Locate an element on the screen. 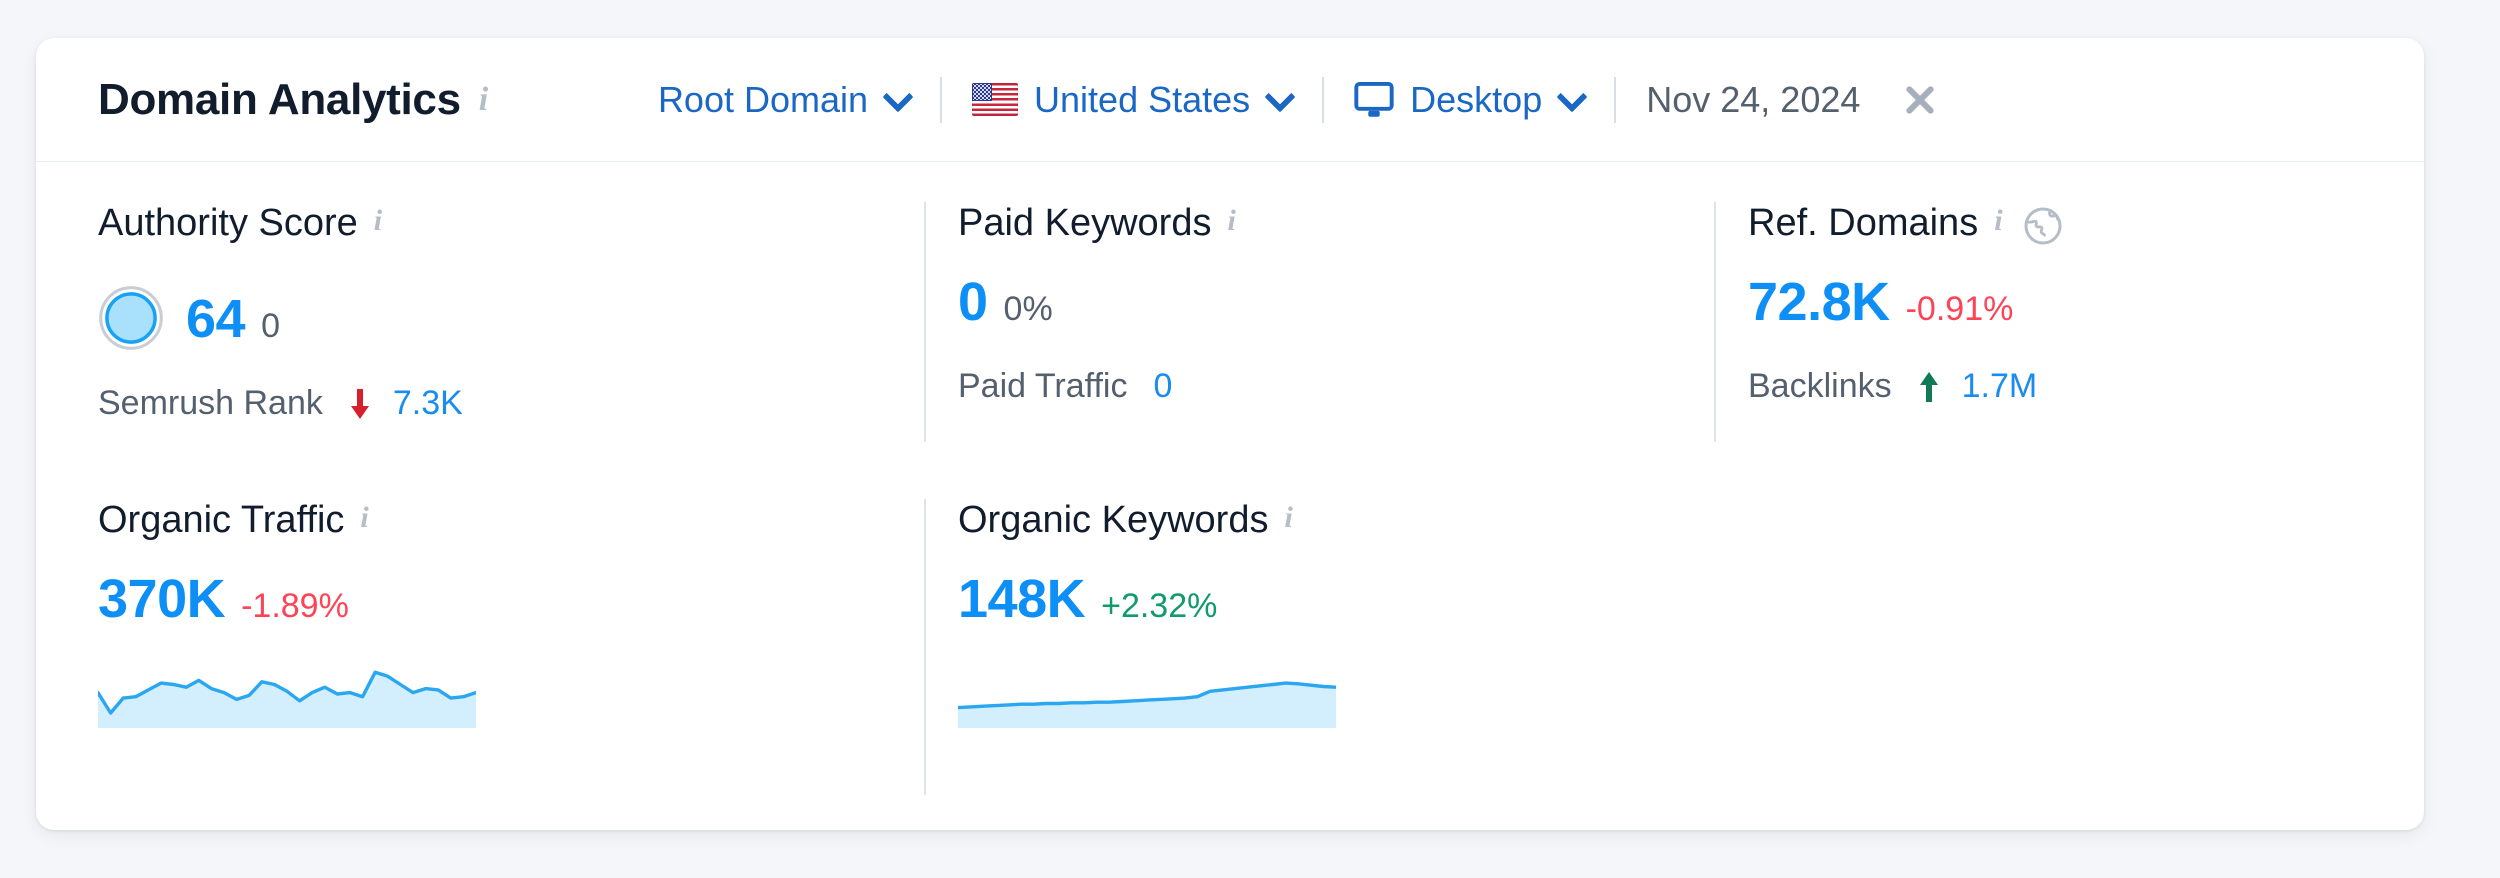  metric-subline: Paid Traffic 0 is located at coordinates (1322, 386).